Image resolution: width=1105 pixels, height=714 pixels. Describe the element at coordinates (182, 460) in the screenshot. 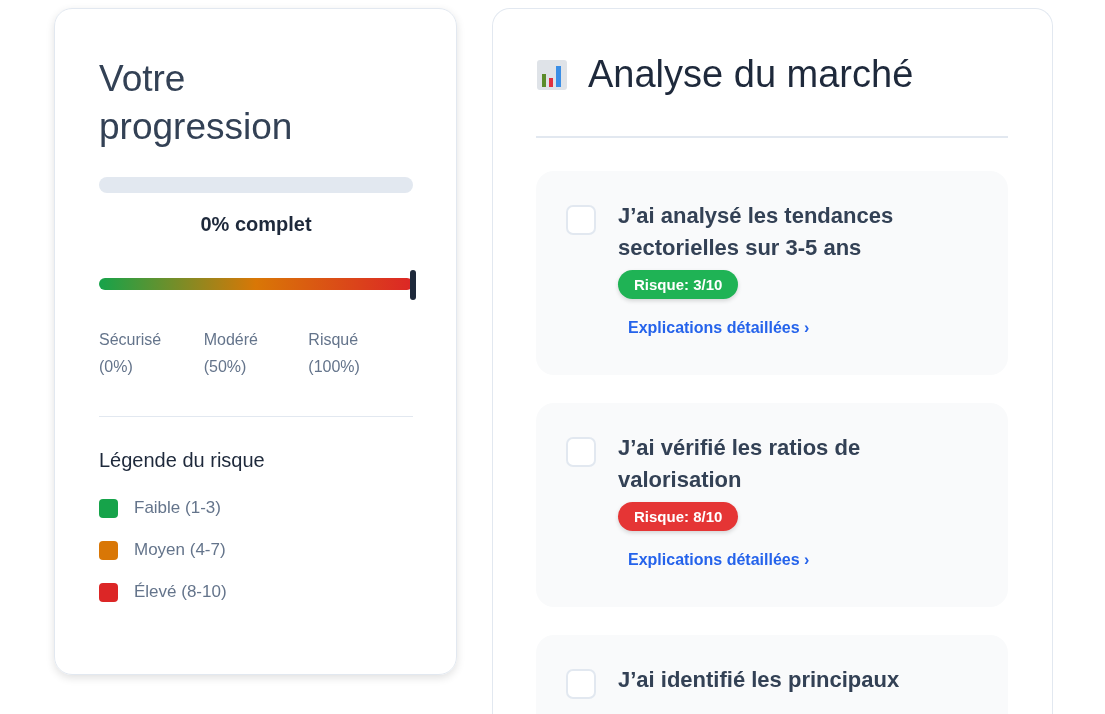

I see `legend-title: Légende du risque` at that location.